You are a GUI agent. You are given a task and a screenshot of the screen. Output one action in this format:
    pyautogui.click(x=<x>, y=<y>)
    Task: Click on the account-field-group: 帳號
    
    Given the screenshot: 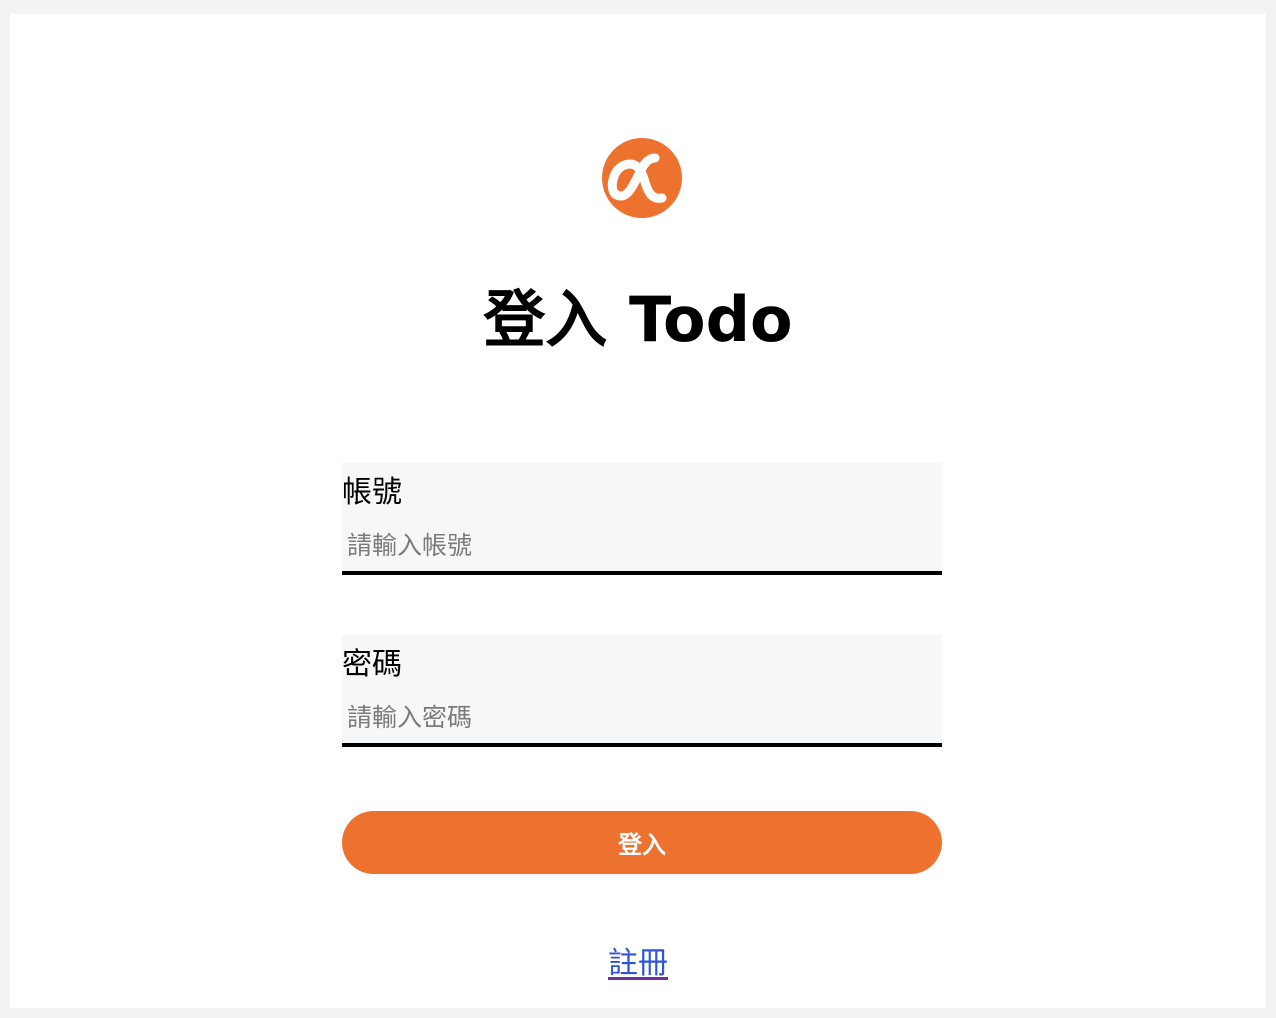 What is the action you would take?
    pyautogui.click(x=642, y=519)
    